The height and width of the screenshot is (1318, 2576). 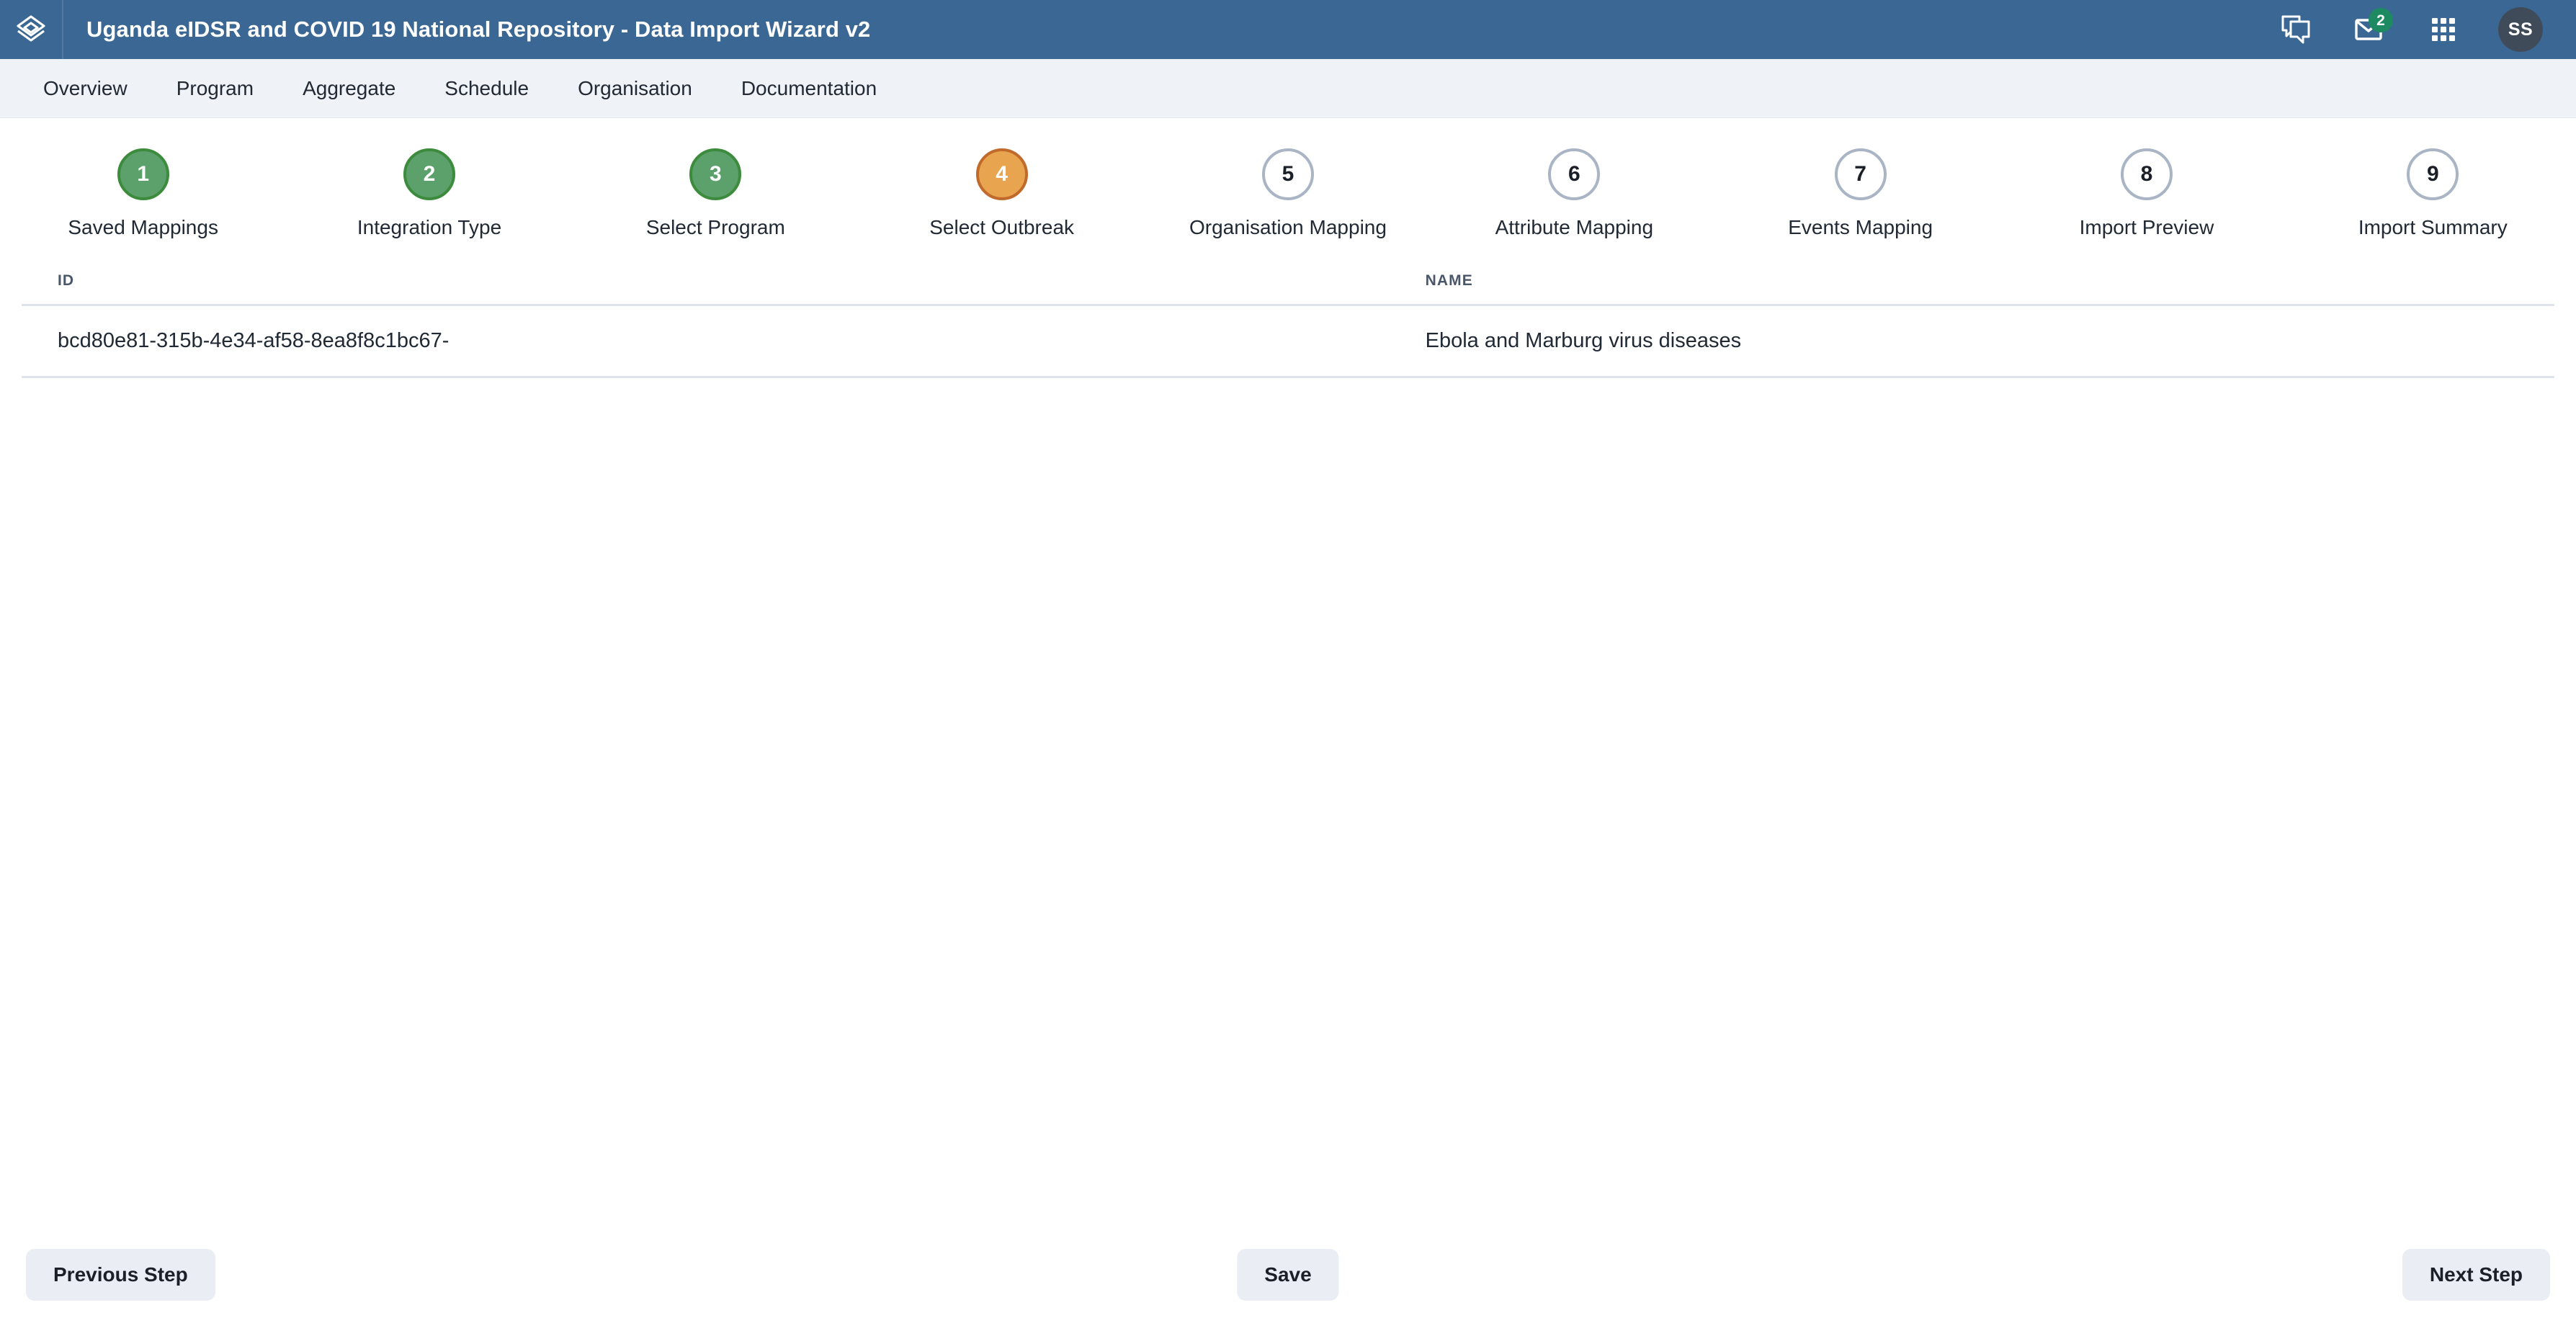 I want to click on nav-item-organisation: Organisation, so click(x=635, y=88).